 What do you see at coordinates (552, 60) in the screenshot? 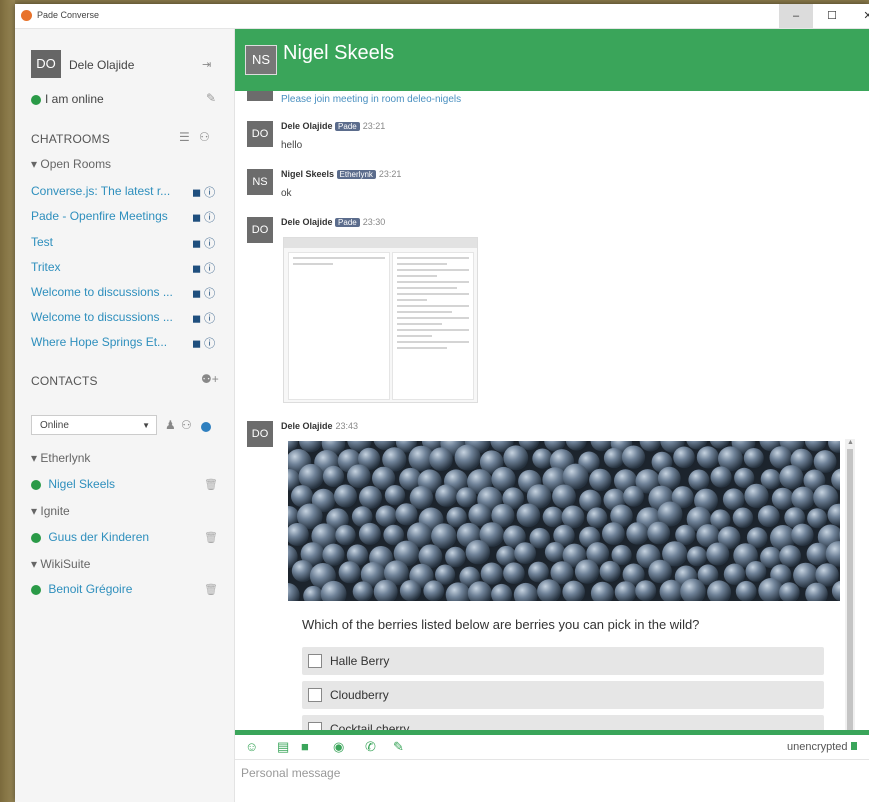
I see `chat-header: NS Nigel Skeels` at bounding box center [552, 60].